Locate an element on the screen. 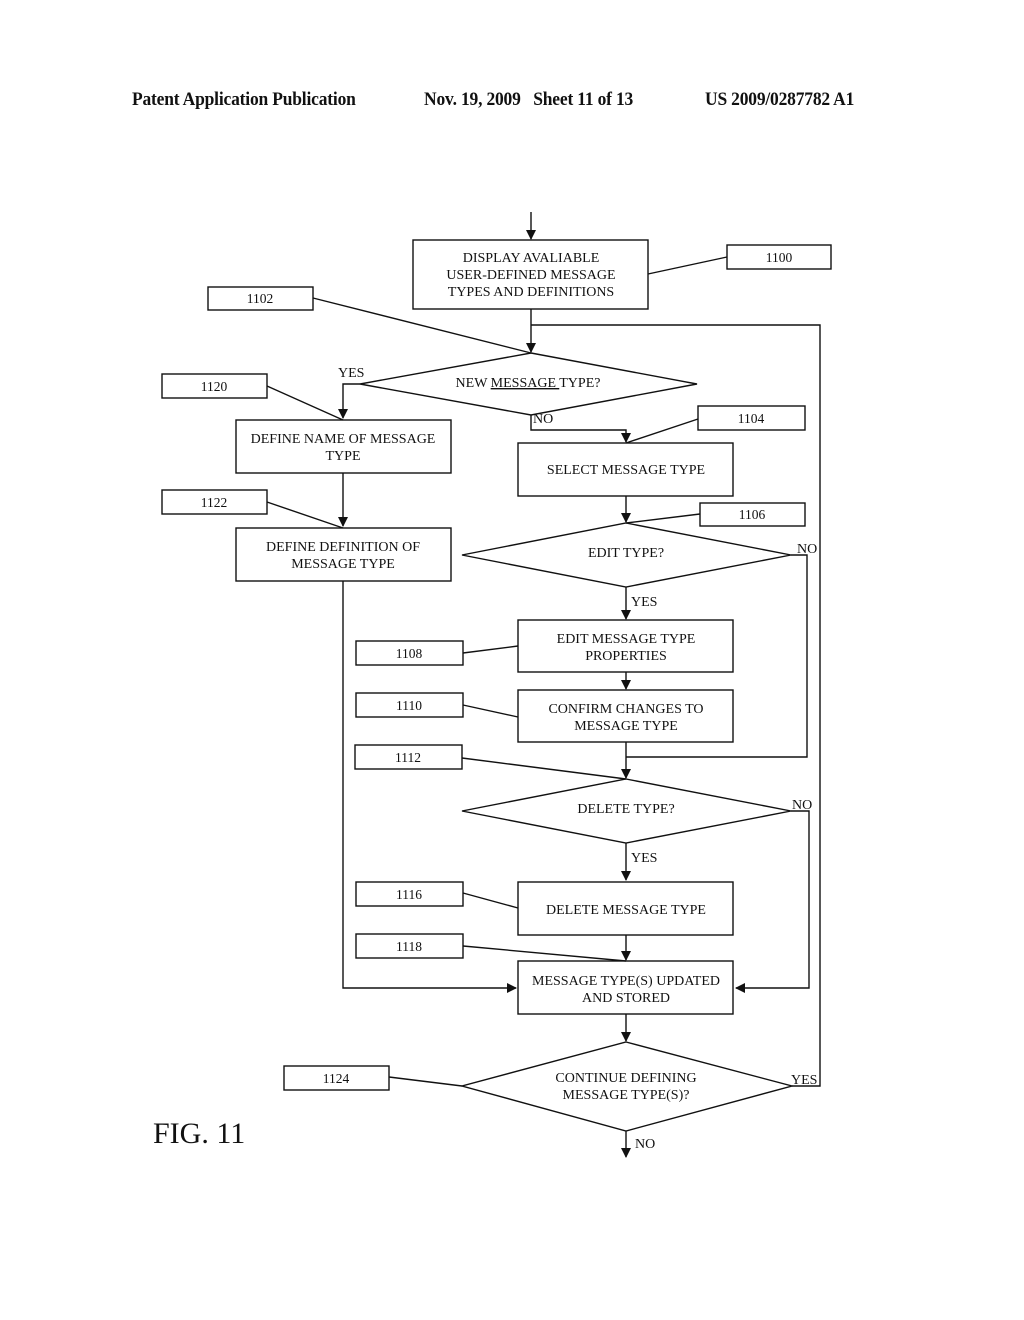 The image size is (1024, 1320). ref-1108: 1108 is located at coordinates (409, 653).